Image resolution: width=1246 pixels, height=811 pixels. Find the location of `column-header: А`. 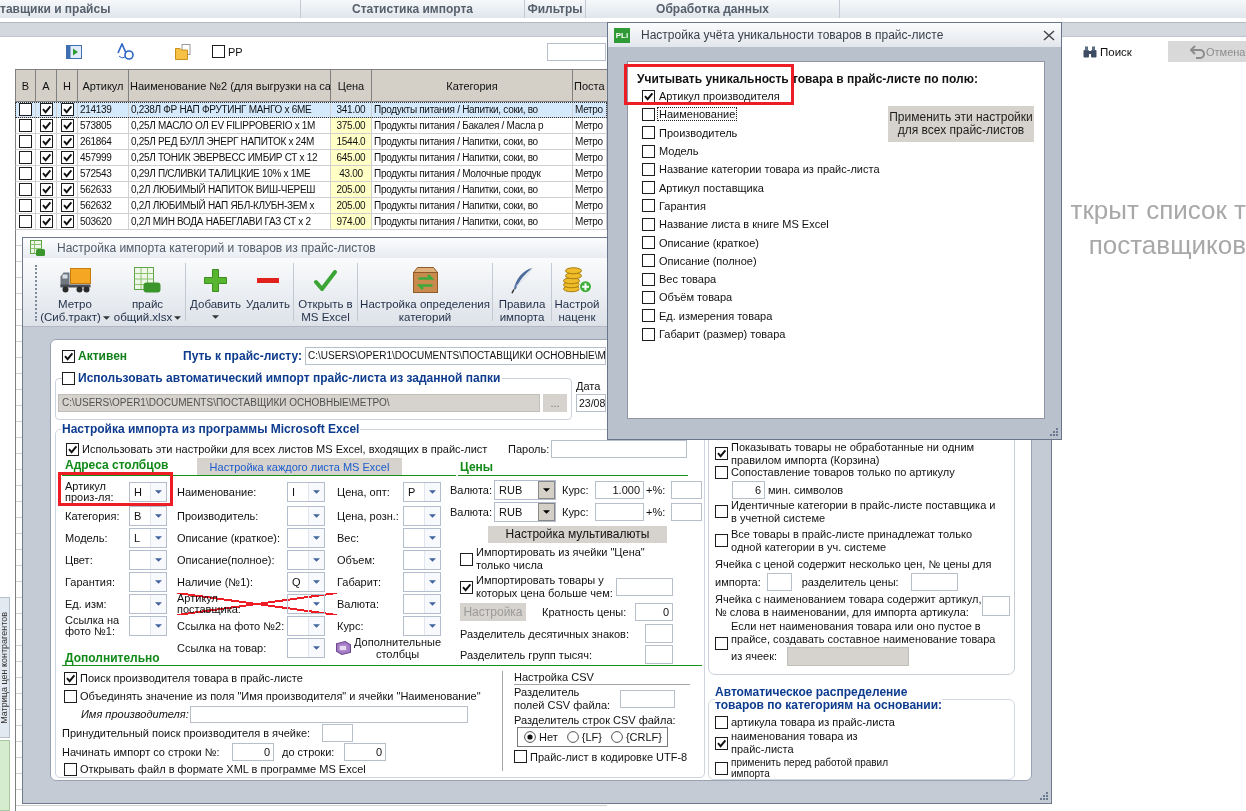

column-header: А is located at coordinates (46, 85).